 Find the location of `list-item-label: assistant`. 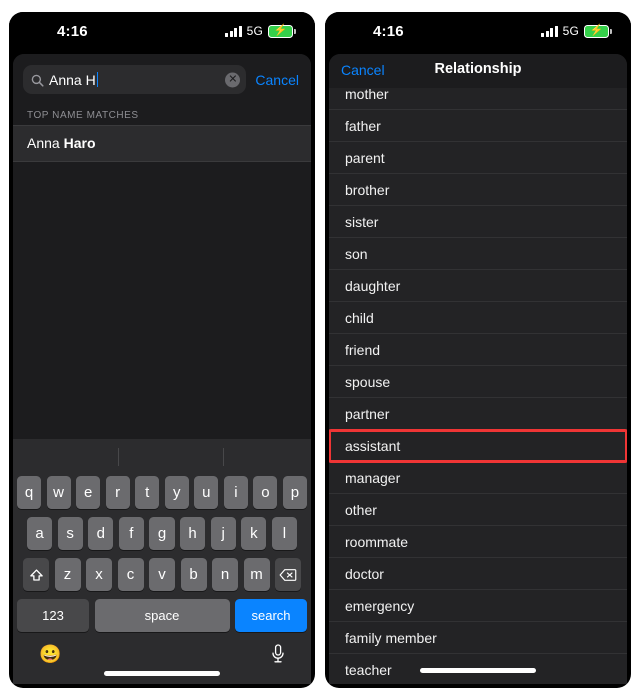

list-item-label: assistant is located at coordinates (373, 446).